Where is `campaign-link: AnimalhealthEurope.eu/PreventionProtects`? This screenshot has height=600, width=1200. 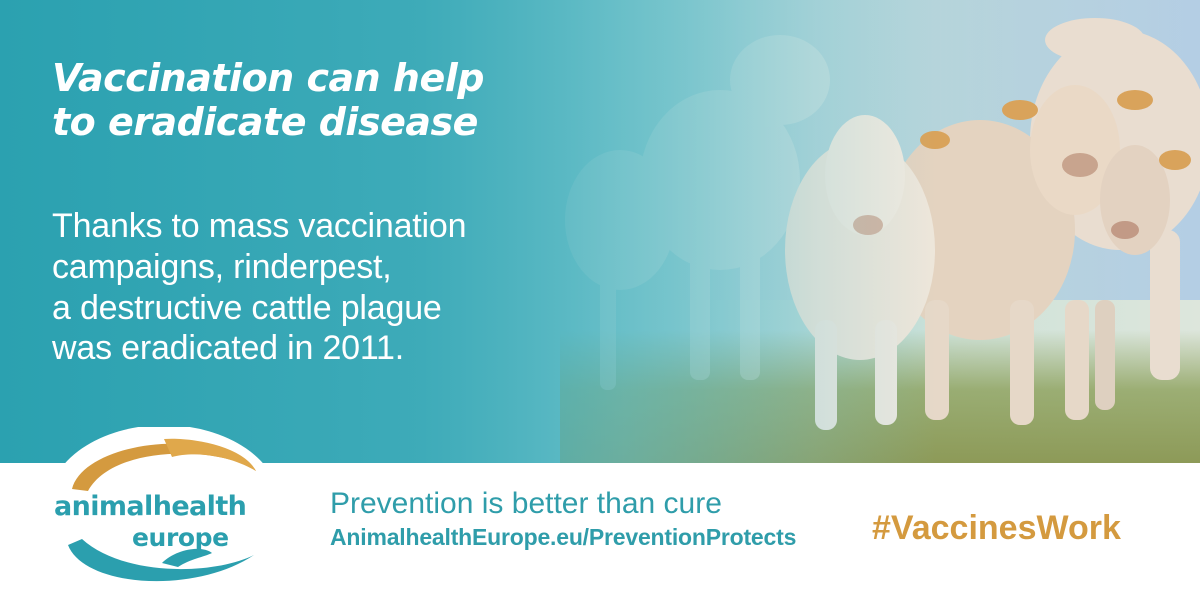 campaign-link: AnimalhealthEurope.eu/PreventionProtects is located at coordinates (563, 537).